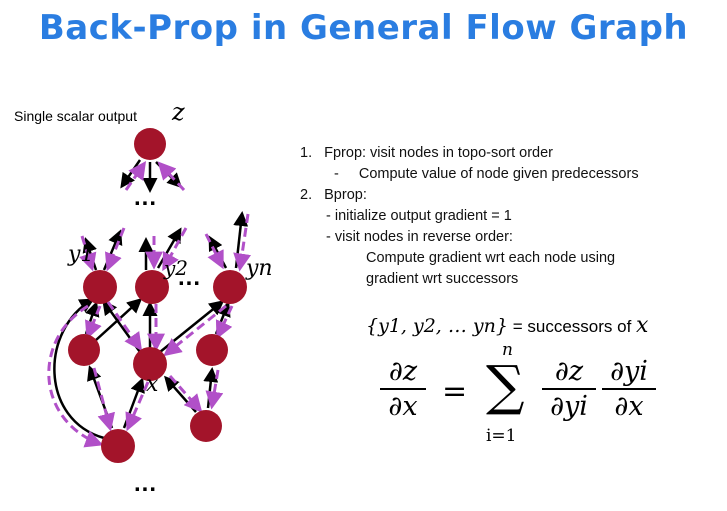 This screenshot has height=511, width=727. What do you see at coordinates (569, 389) in the screenshot?
I see `factor-1-fraction: ∂z ∂yi` at bounding box center [569, 389].